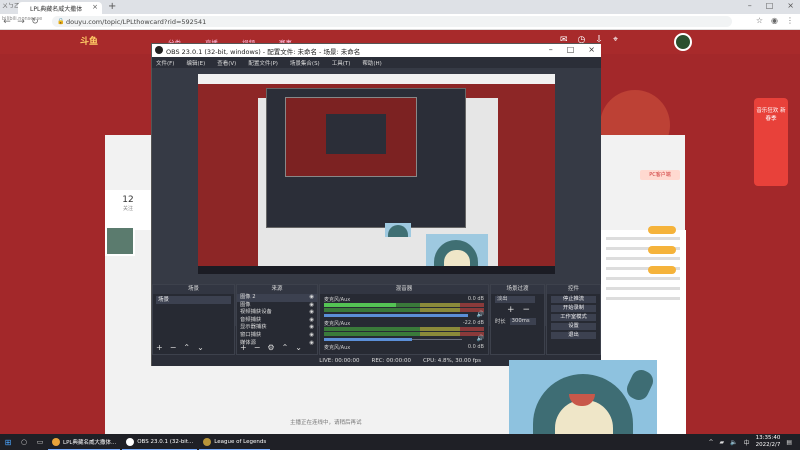  What do you see at coordinates (392, 21) in the screenshot?
I see `url-field: 🔒 douyu.com/topic/LPLthowcard?rid=592541` at bounding box center [392, 21].